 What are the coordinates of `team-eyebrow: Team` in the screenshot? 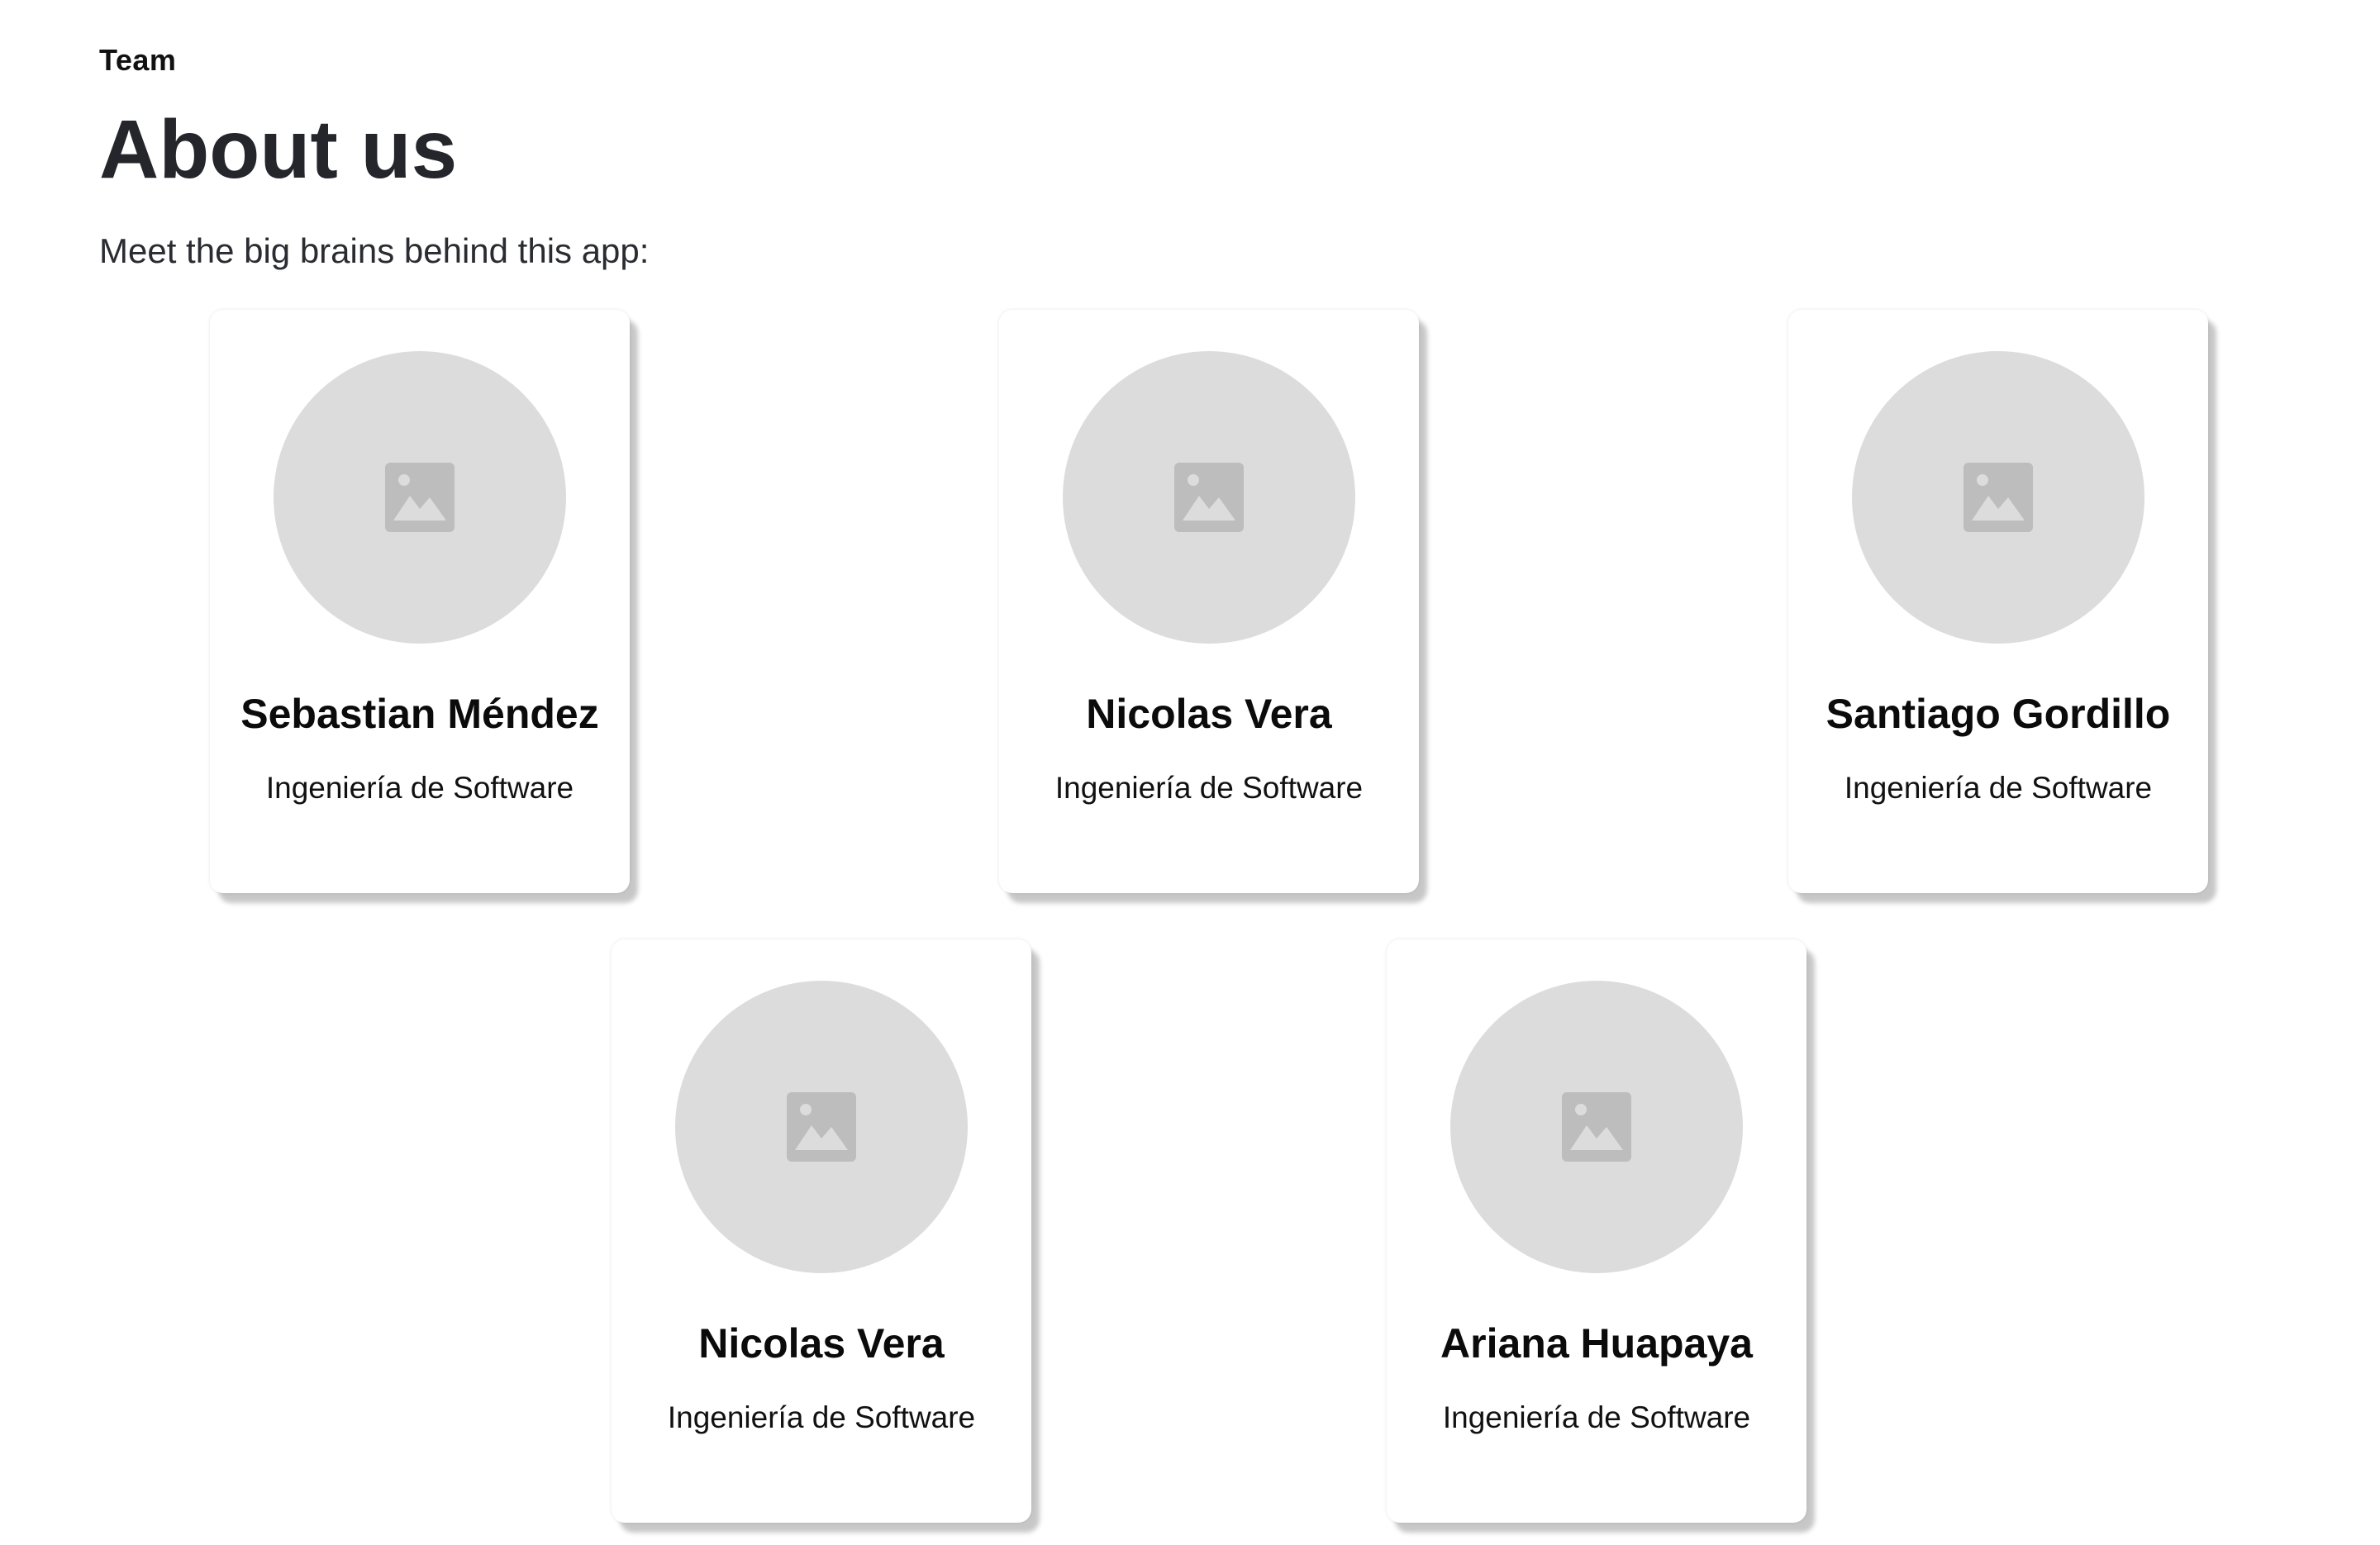 It's located at (138, 60).